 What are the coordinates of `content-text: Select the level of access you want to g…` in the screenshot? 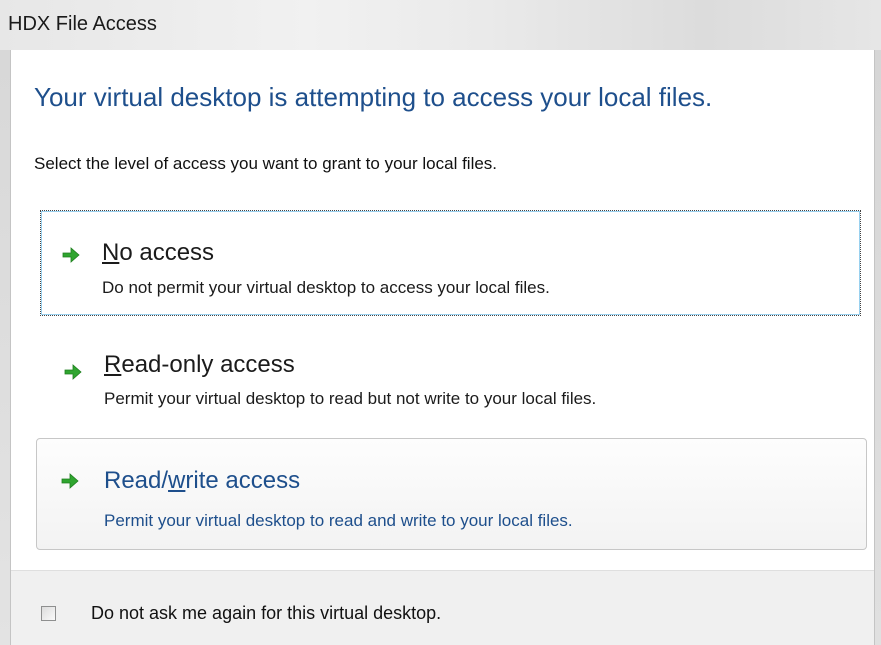 It's located at (266, 163).